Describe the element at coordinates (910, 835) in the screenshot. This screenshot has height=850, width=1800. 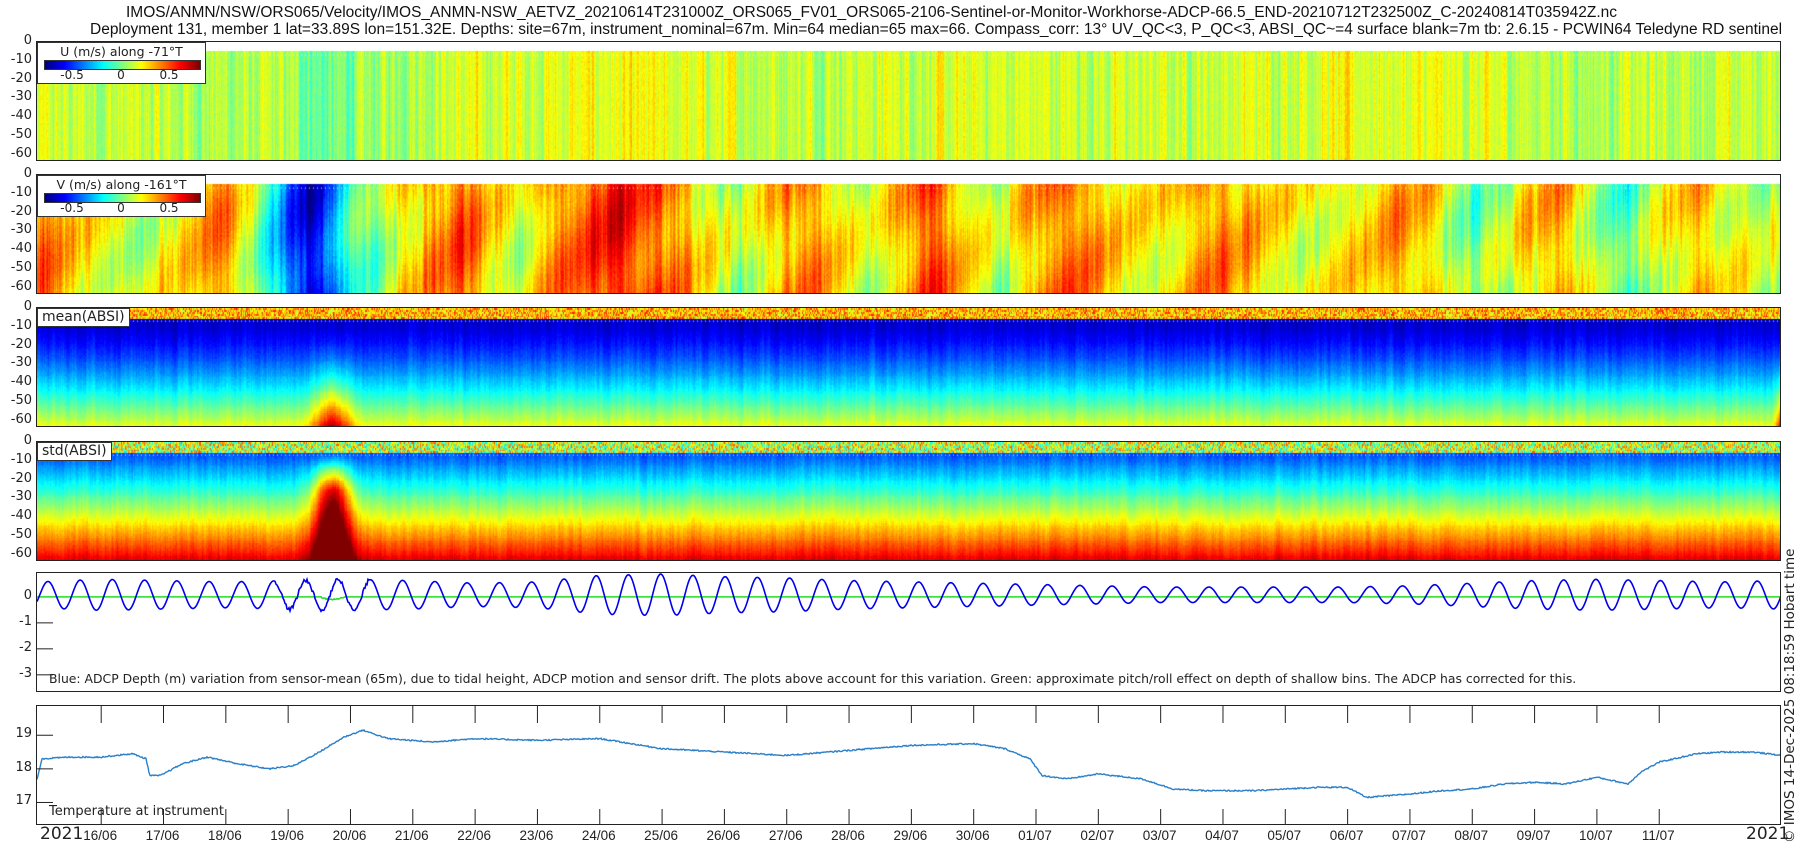
I see `x-tick-label: 29/06` at that location.